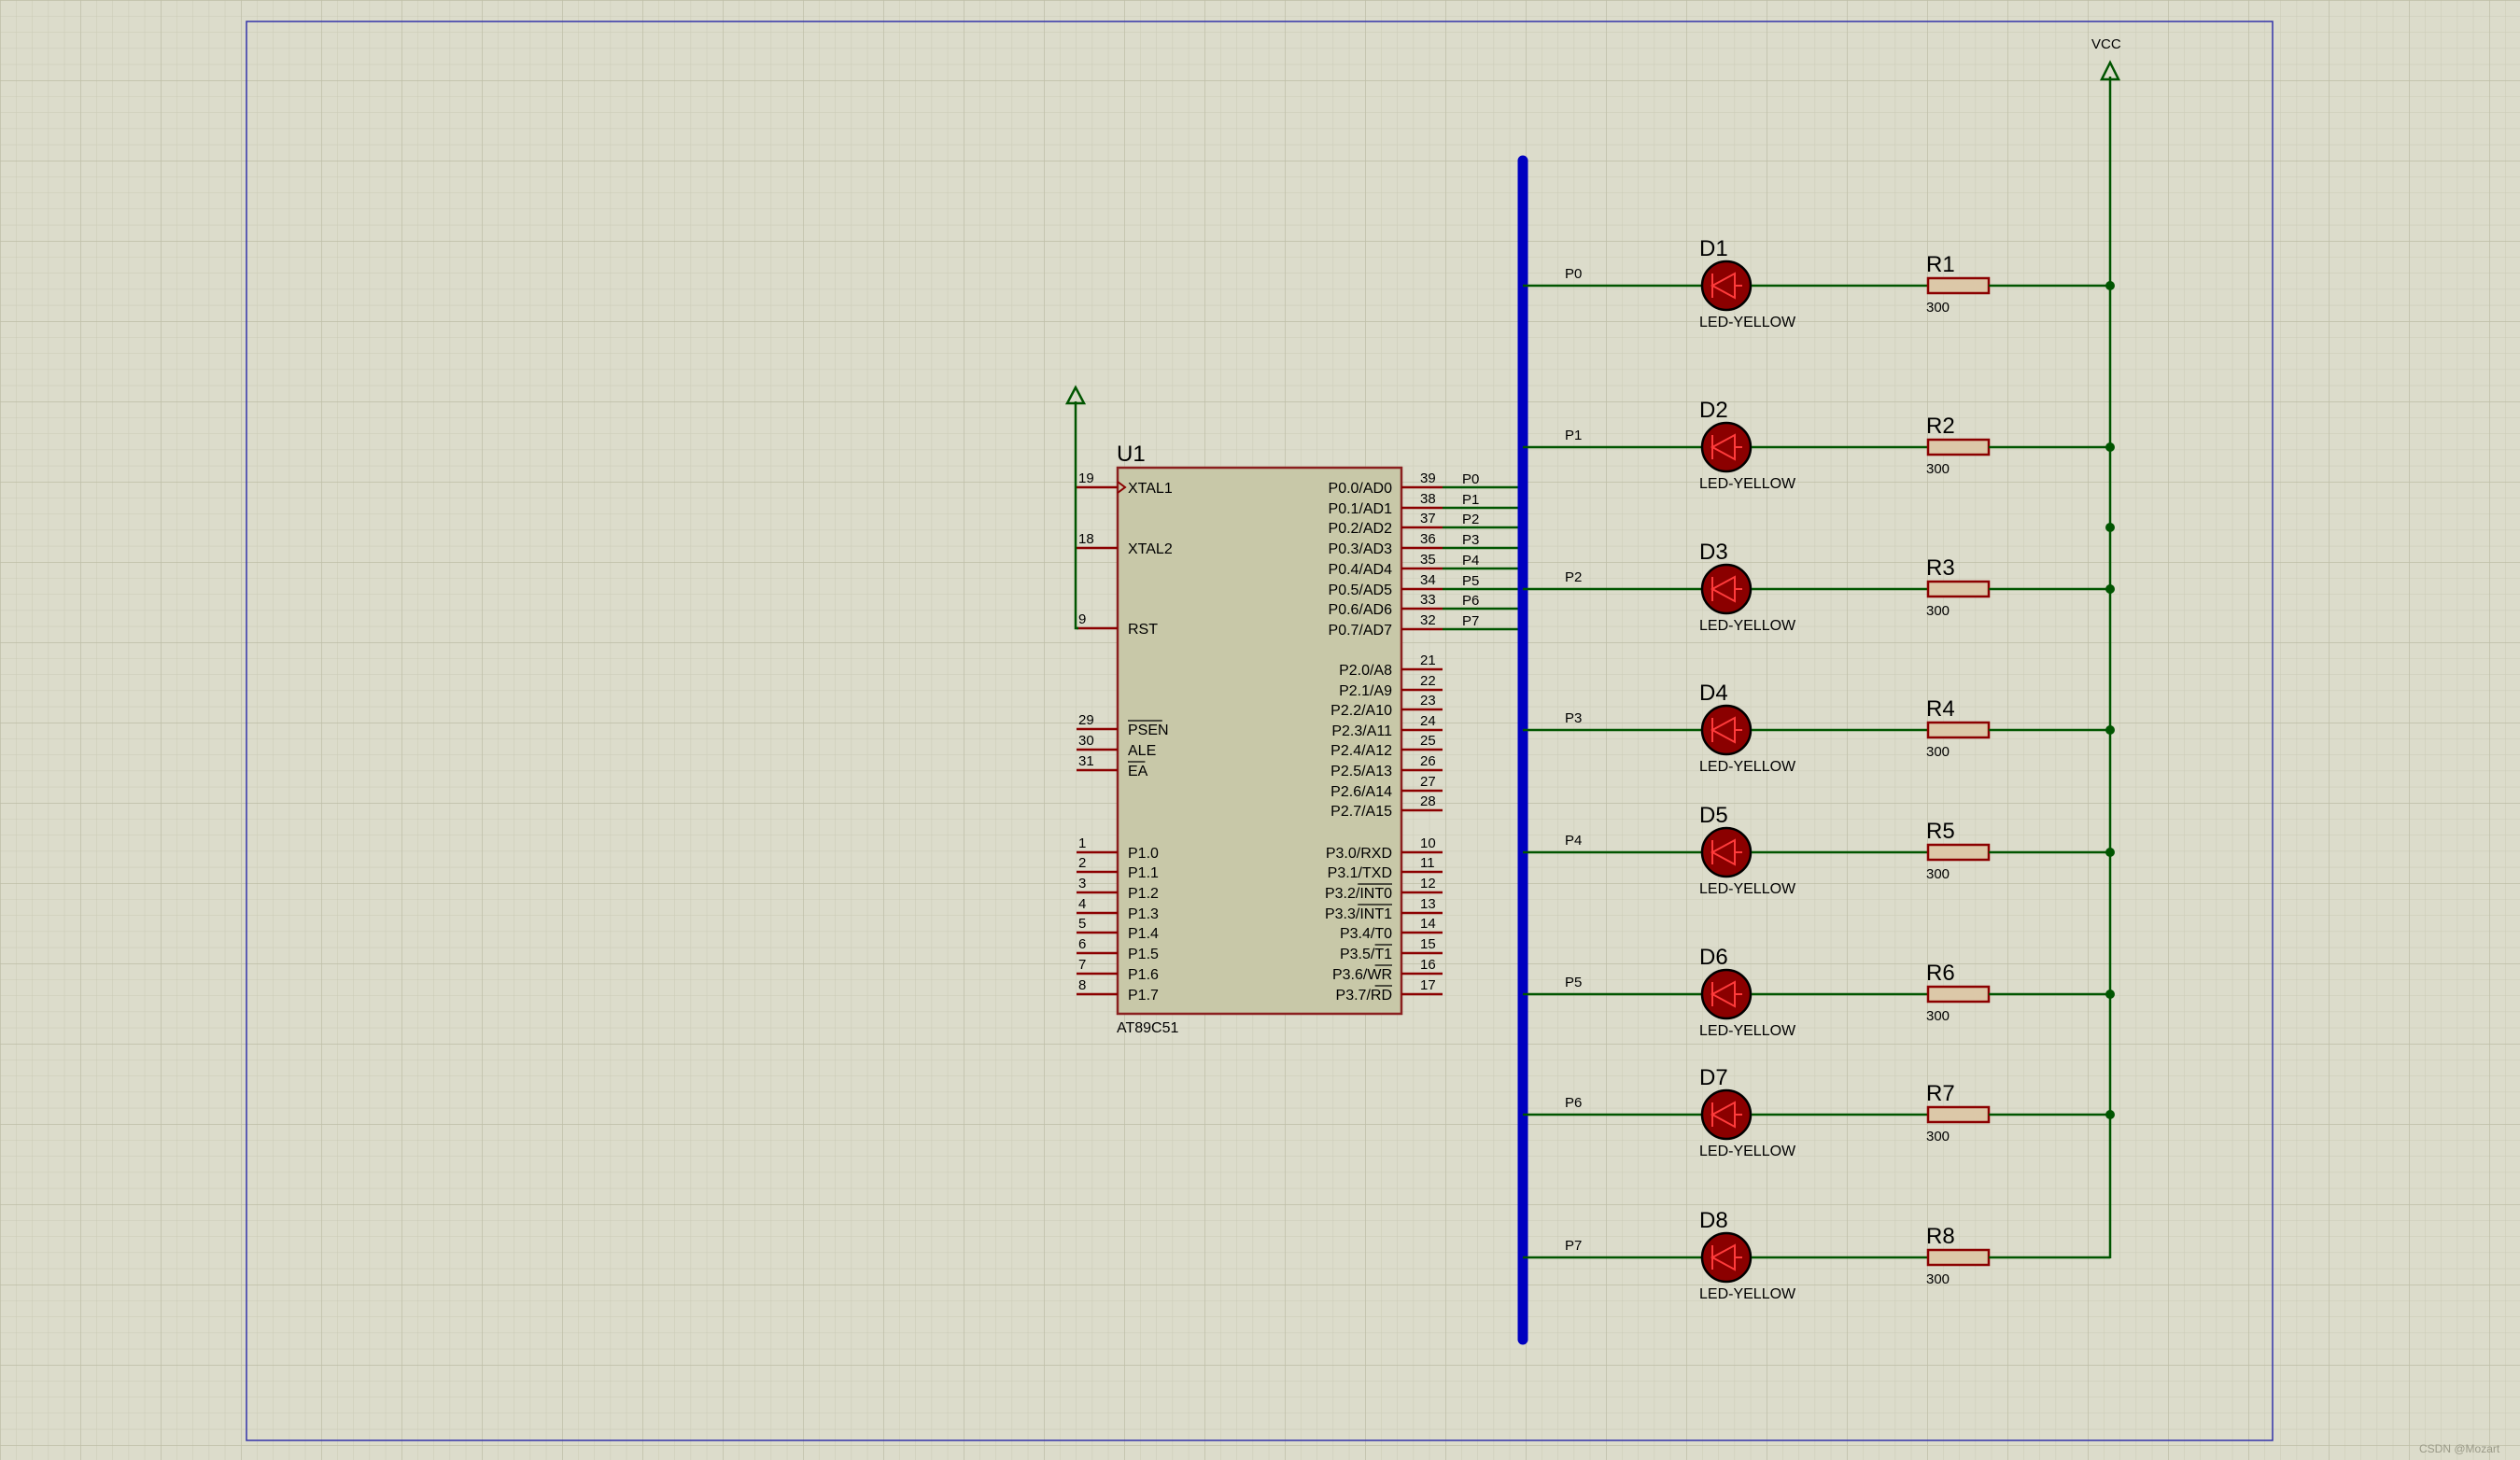 The image size is (2520, 1460). What do you see at coordinates (1713, 410) in the screenshot?
I see `led-ref-label: D2` at bounding box center [1713, 410].